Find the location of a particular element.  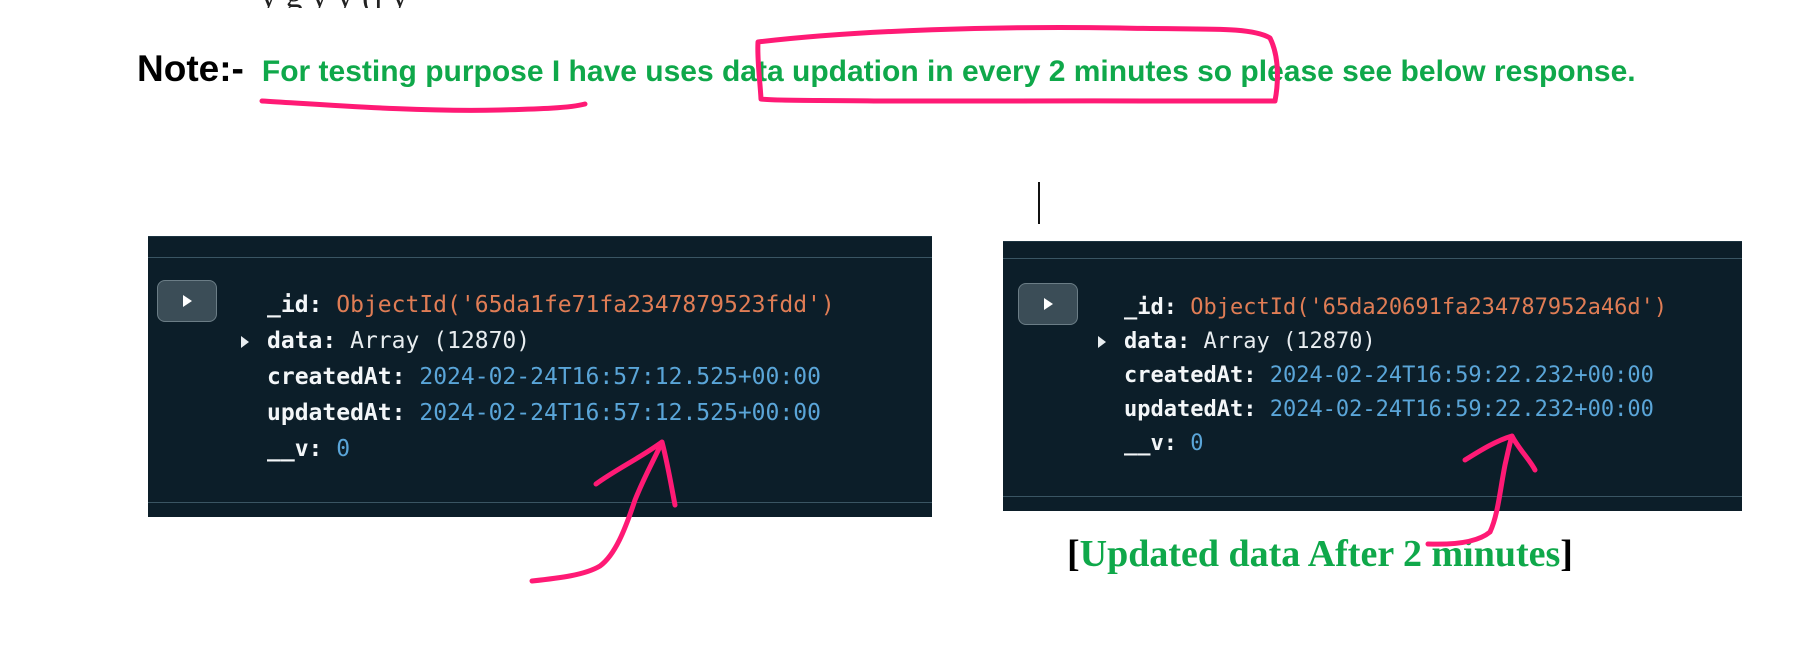

arrow-annotation-left is located at coordinates (603, 511).